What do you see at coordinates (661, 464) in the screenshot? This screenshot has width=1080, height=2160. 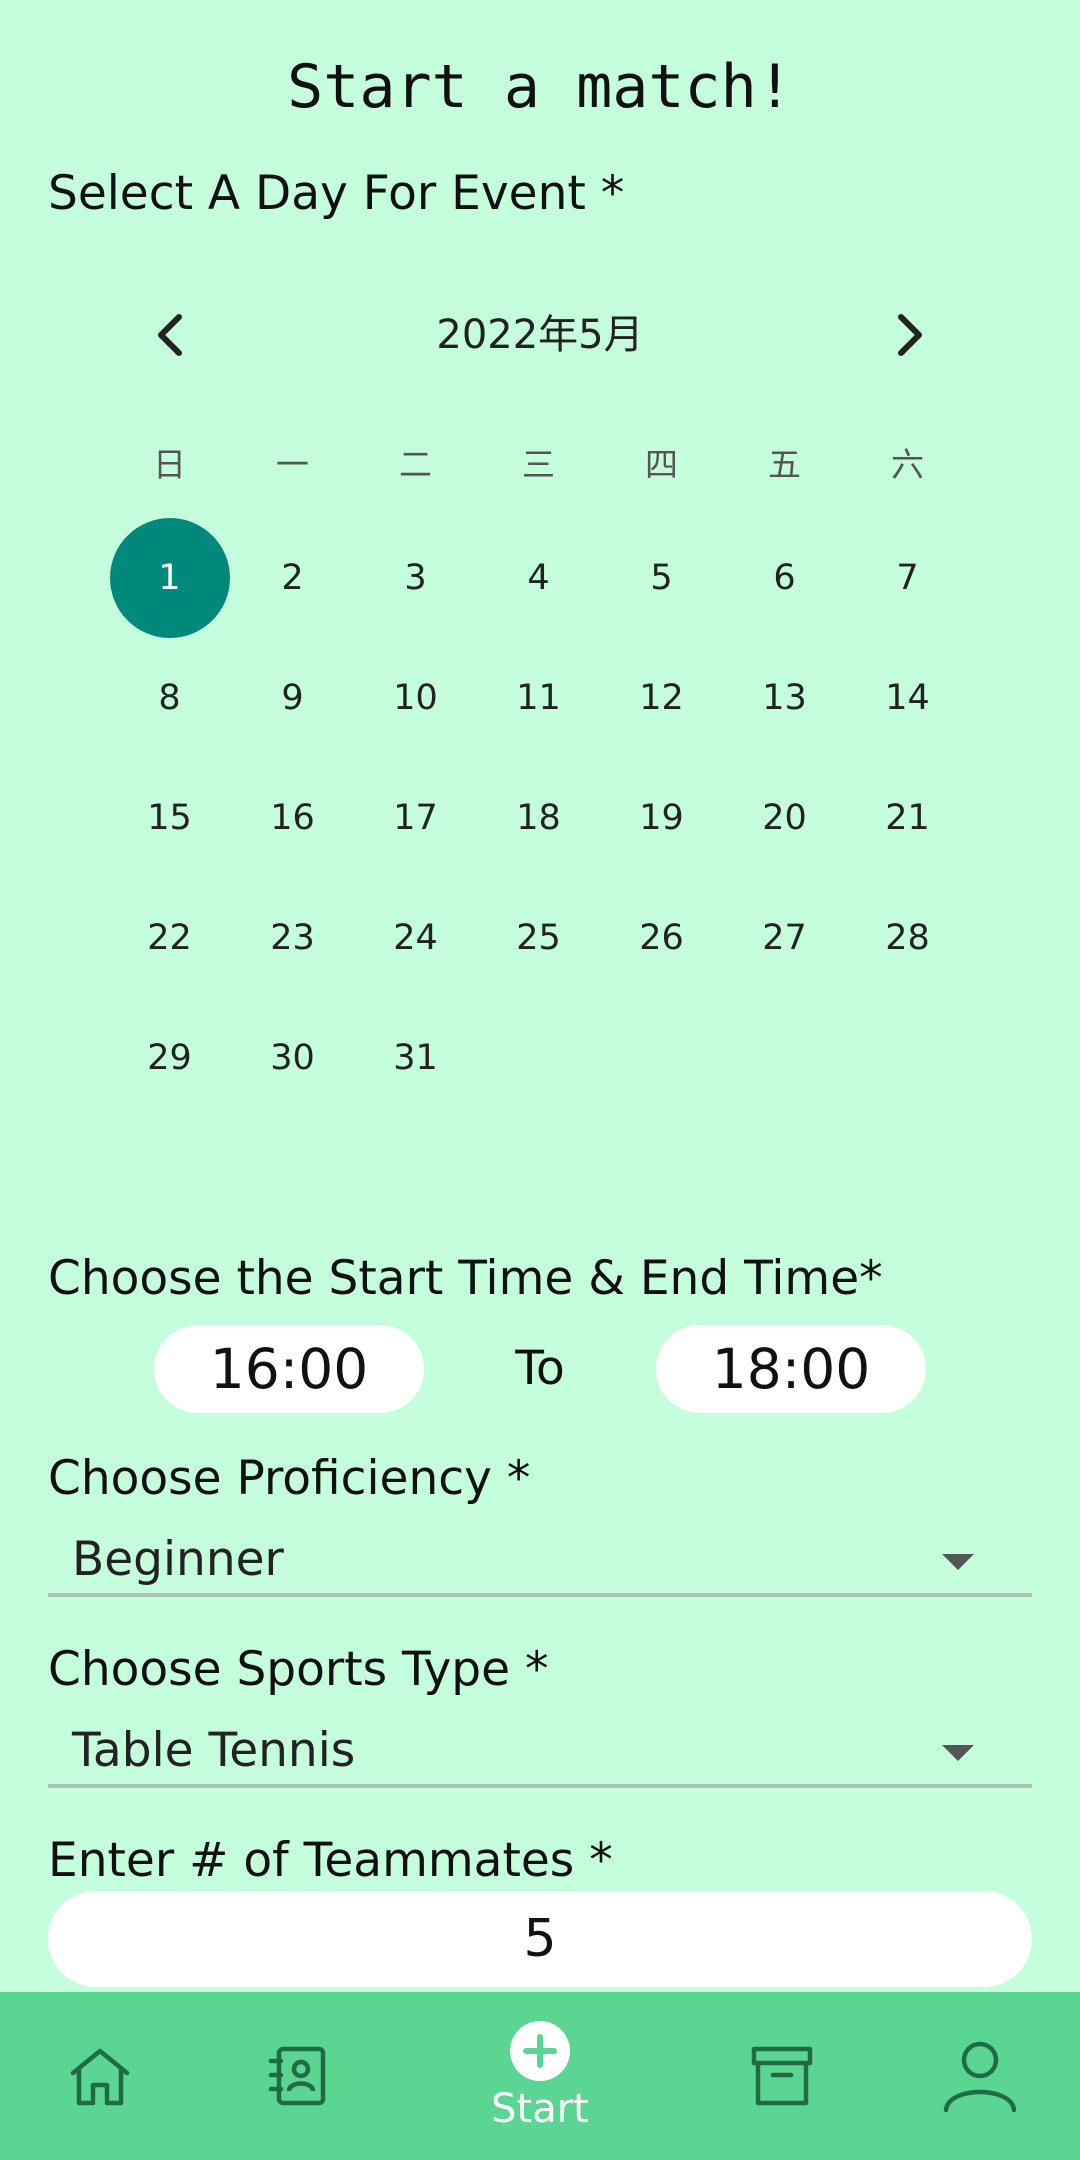 I see `weekday-label: 四` at bounding box center [661, 464].